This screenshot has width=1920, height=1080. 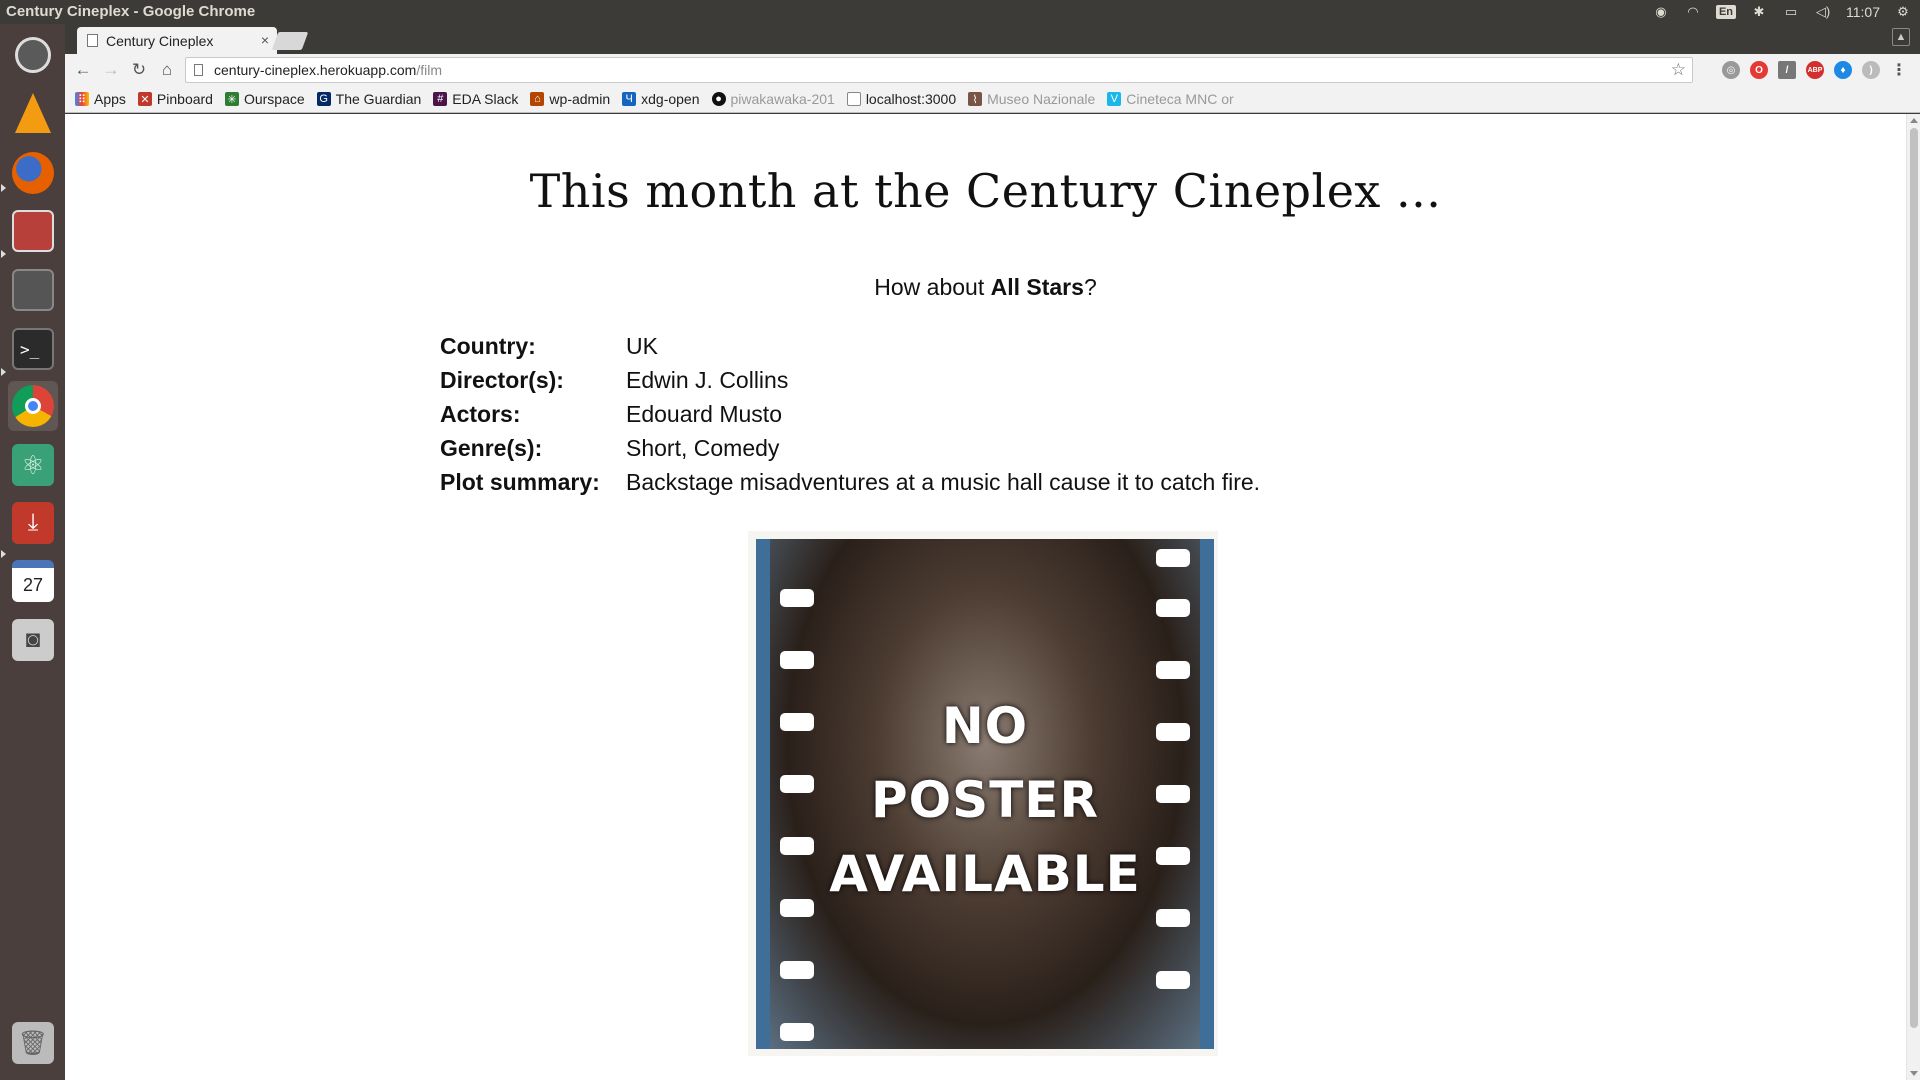 I want to click on new-tab-button, so click(x=290, y=41).